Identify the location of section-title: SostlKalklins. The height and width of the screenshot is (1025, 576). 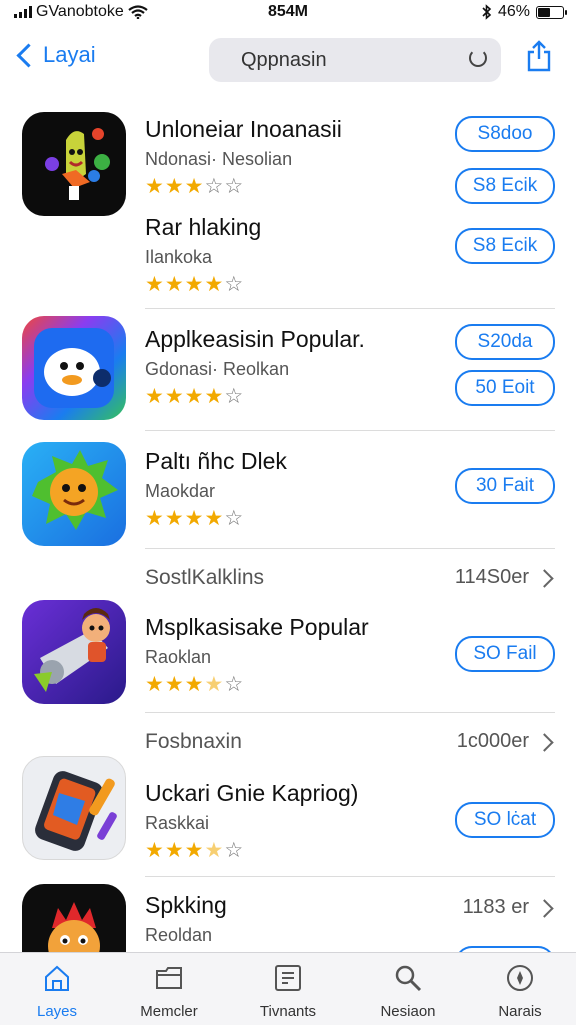
(205, 577).